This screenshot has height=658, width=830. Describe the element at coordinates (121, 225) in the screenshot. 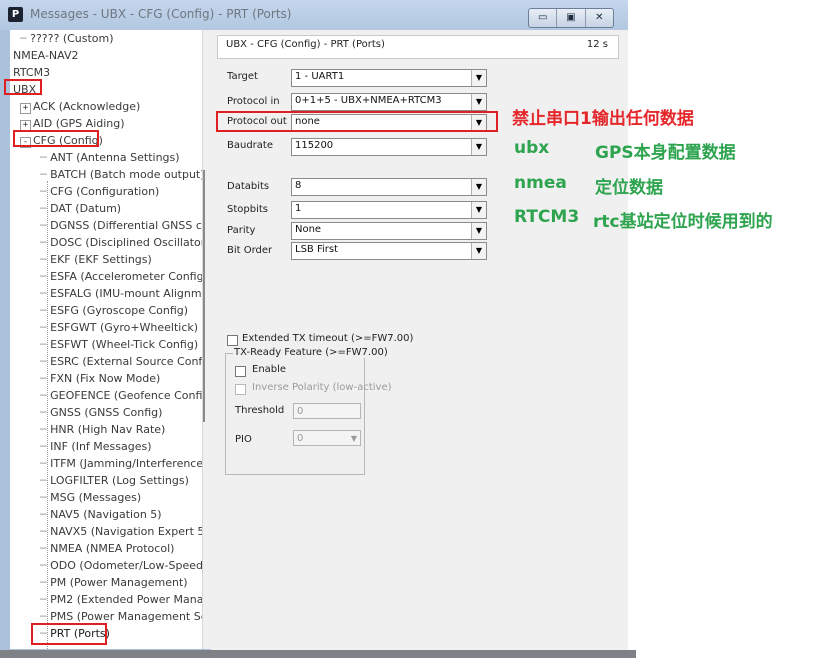

I see `tree-item: ─ DGNSS (Differential GNSS cor` at that location.